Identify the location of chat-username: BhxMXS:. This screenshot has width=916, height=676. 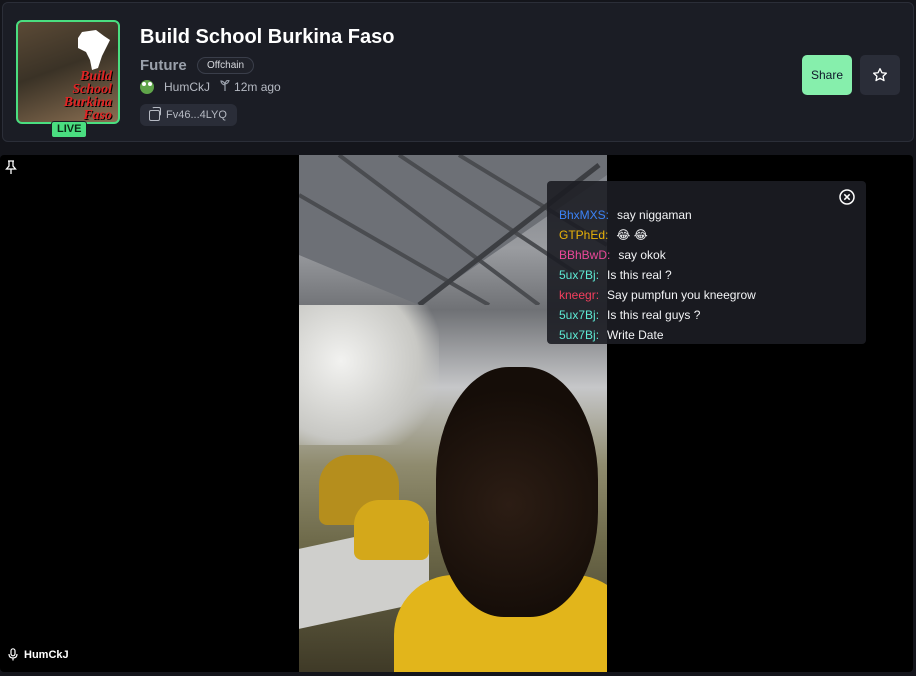
(584, 218).